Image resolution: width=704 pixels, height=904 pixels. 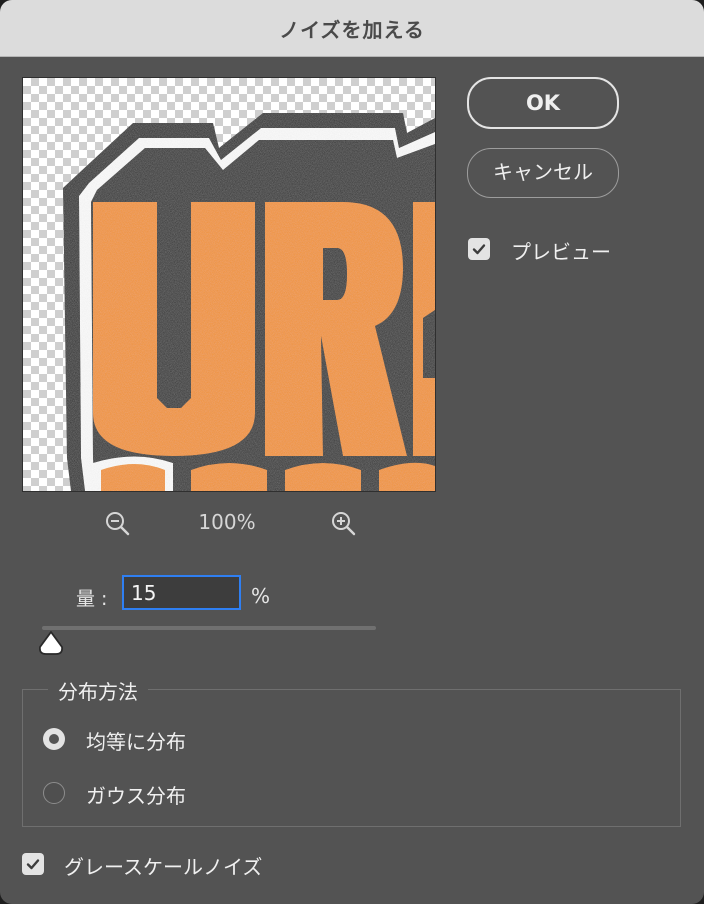 What do you see at coordinates (543, 103) in the screenshot?
I see `ok-button: OK` at bounding box center [543, 103].